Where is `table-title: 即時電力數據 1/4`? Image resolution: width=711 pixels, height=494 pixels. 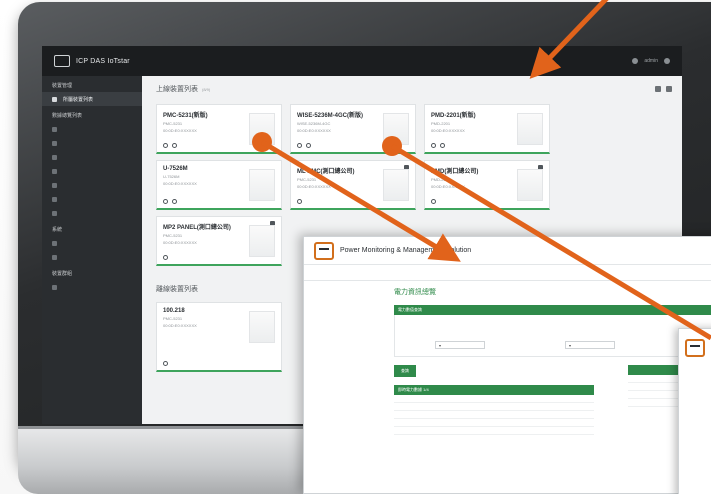 table-title: 即時電力數據 1/4 is located at coordinates (494, 390).